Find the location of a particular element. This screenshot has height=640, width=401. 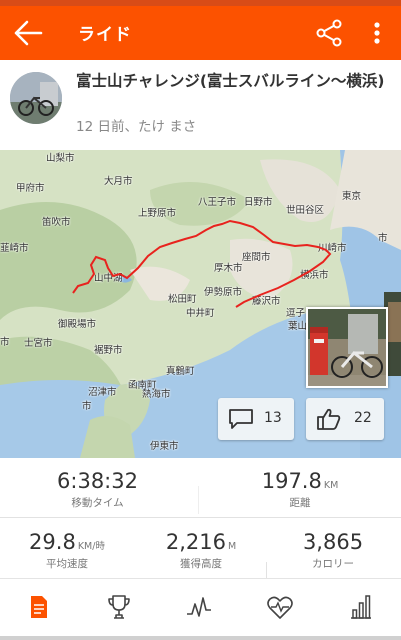

nav-edge is located at coordinates (200, 638).